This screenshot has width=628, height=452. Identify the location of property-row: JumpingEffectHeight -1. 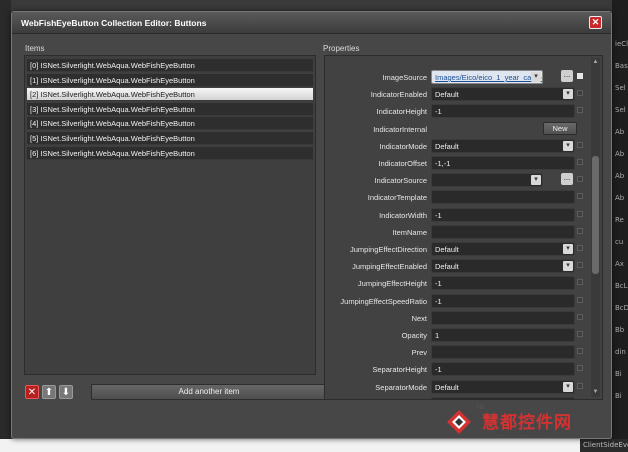
(456, 283).